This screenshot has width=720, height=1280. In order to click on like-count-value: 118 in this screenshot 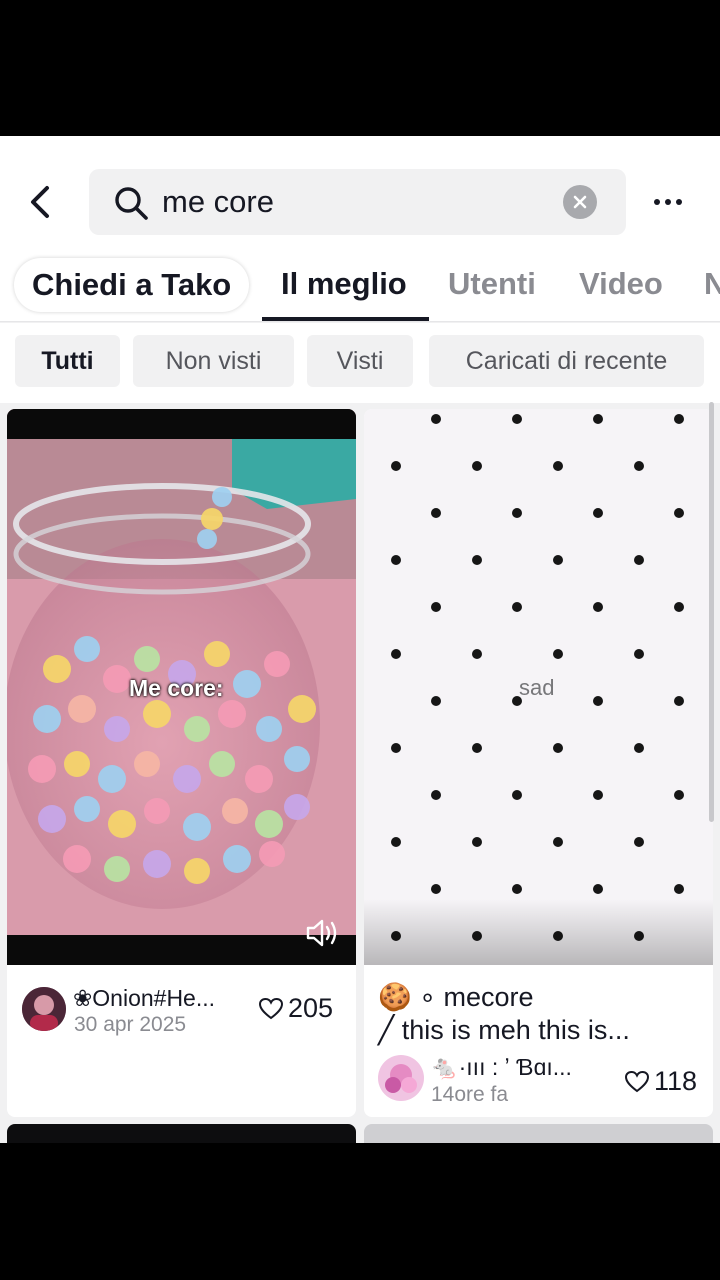, I will do `click(676, 1081)`.